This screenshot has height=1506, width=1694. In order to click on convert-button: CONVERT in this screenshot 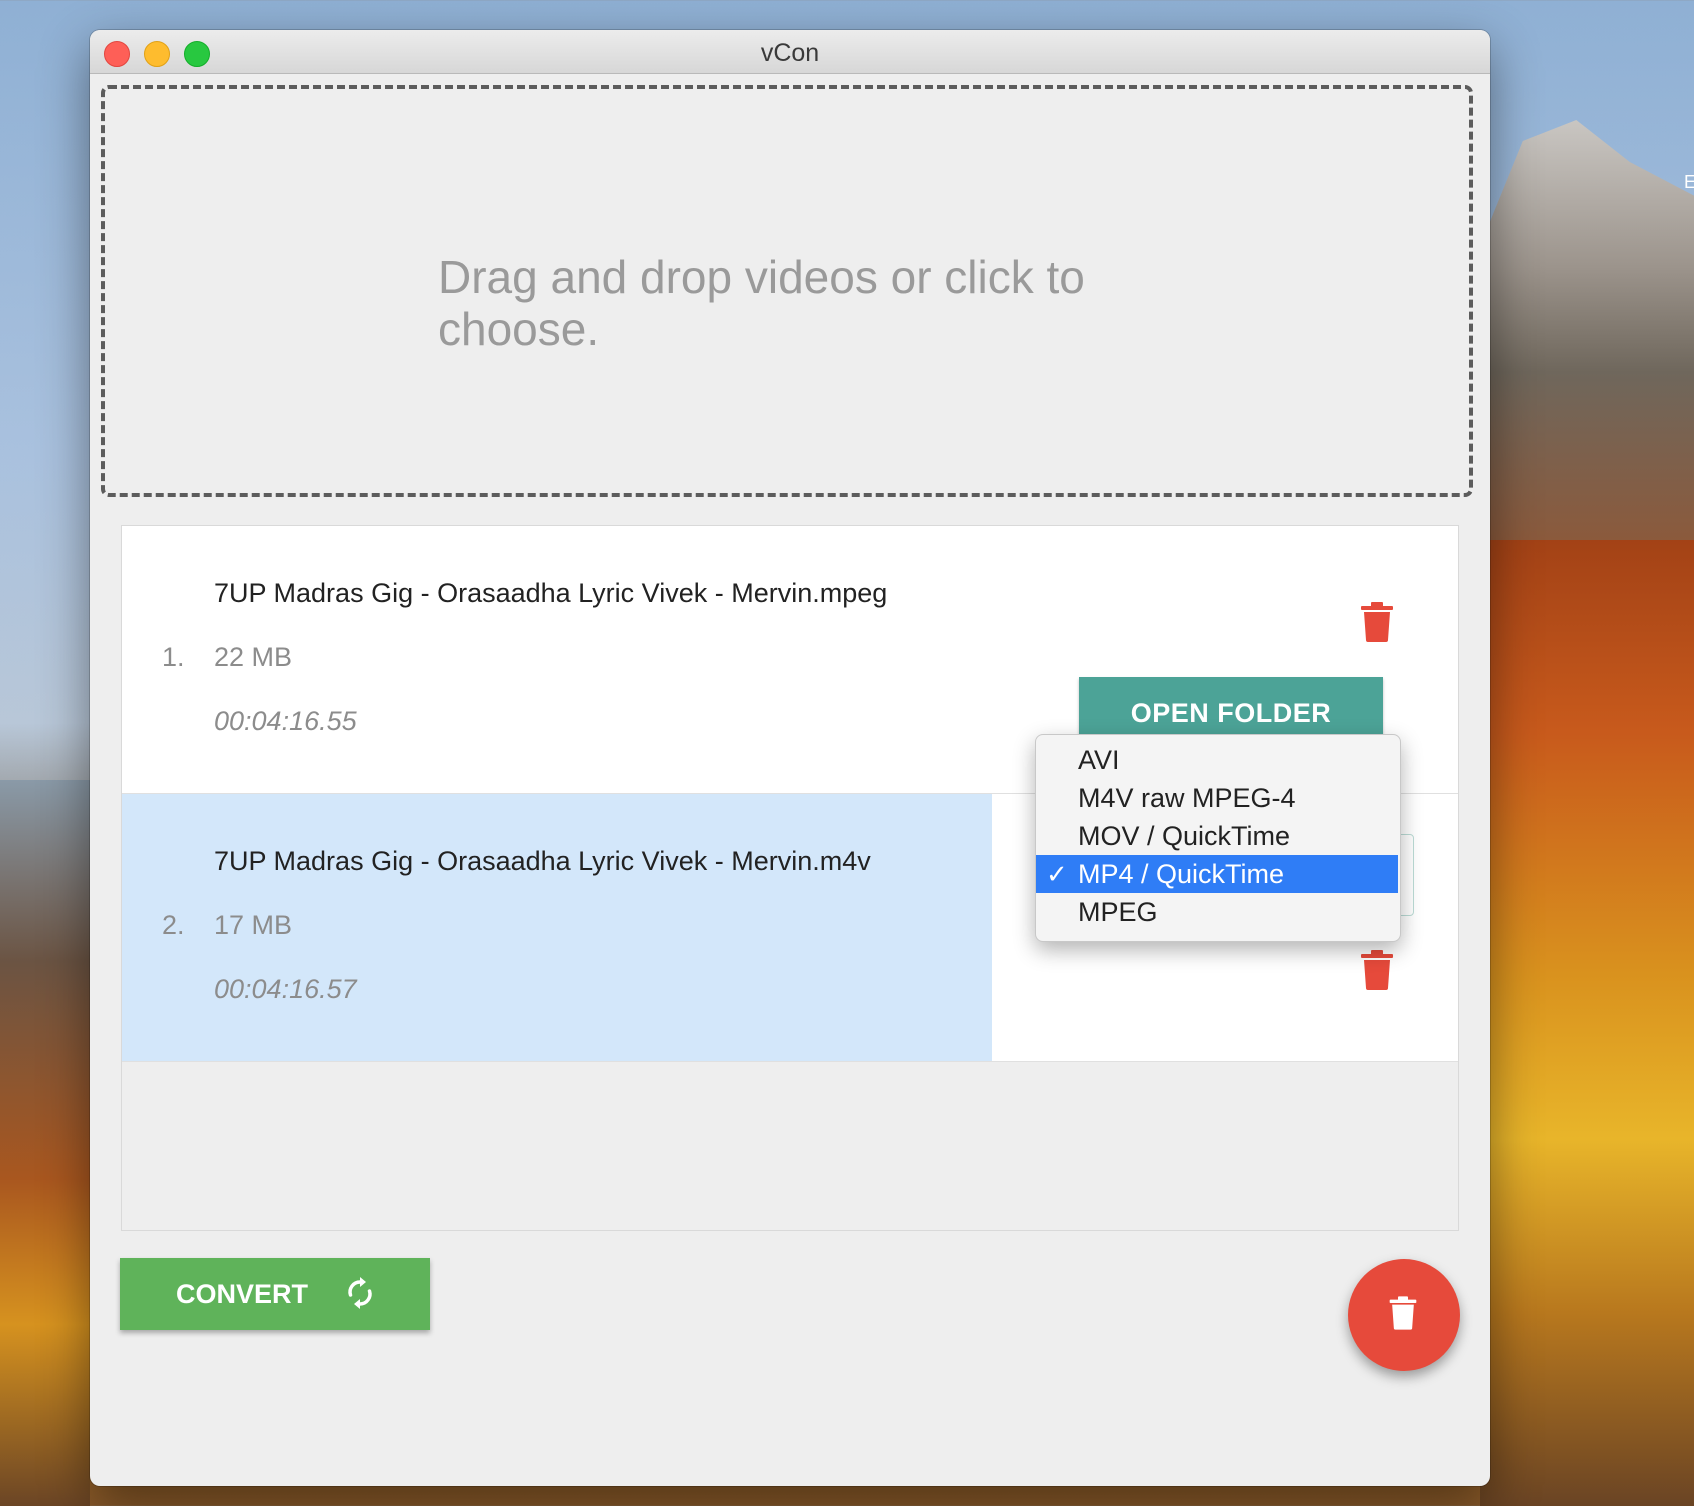, I will do `click(275, 1294)`.